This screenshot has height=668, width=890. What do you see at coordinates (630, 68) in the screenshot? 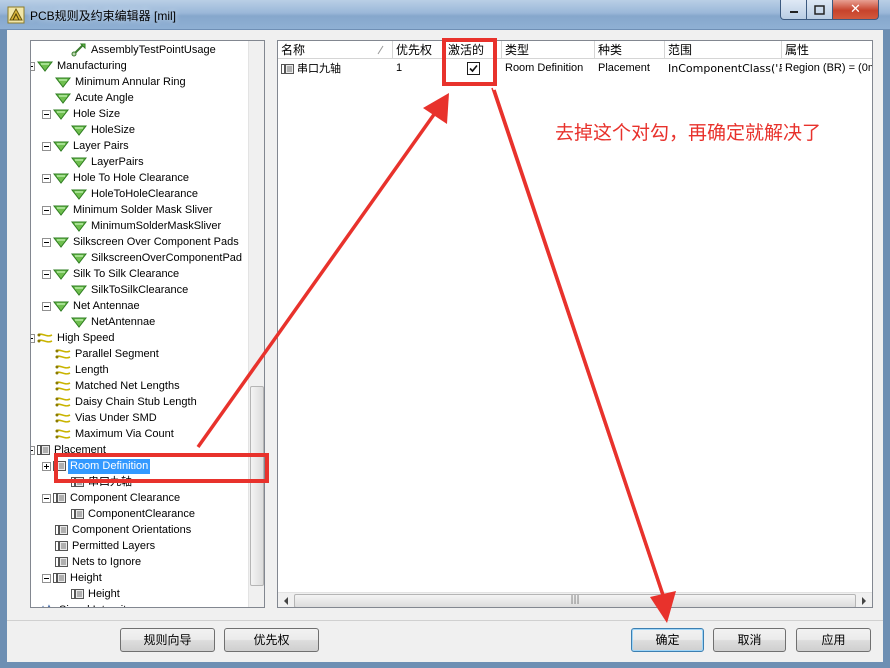
I see `rule-category-cell: Placement` at bounding box center [630, 68].